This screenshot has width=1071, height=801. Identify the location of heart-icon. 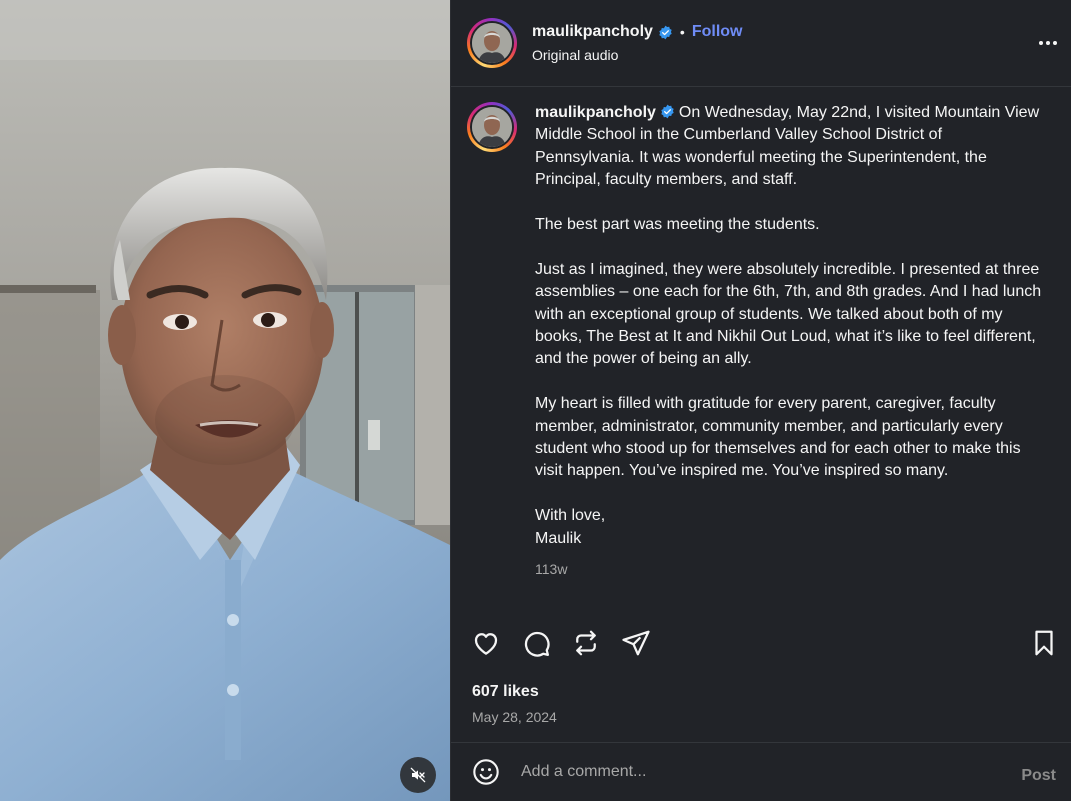
(486, 644).